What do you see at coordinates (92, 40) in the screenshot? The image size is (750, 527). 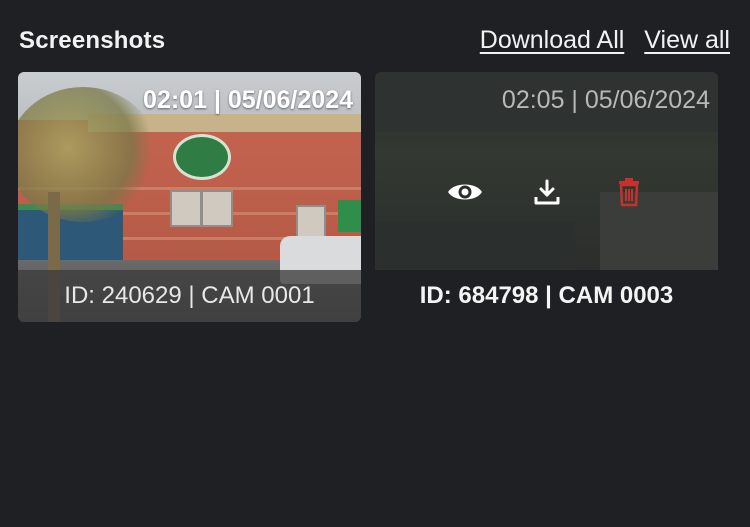 I see `panel-title: Screenshots` at bounding box center [92, 40].